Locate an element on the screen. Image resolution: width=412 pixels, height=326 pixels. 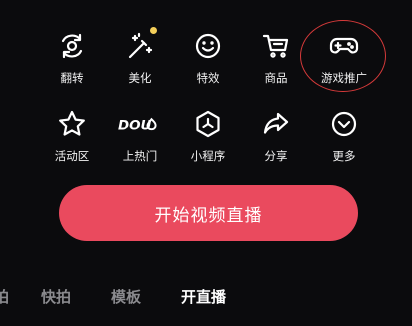
mode-tabs: 拍 快拍 模板 开直播 is located at coordinates (206, 298).